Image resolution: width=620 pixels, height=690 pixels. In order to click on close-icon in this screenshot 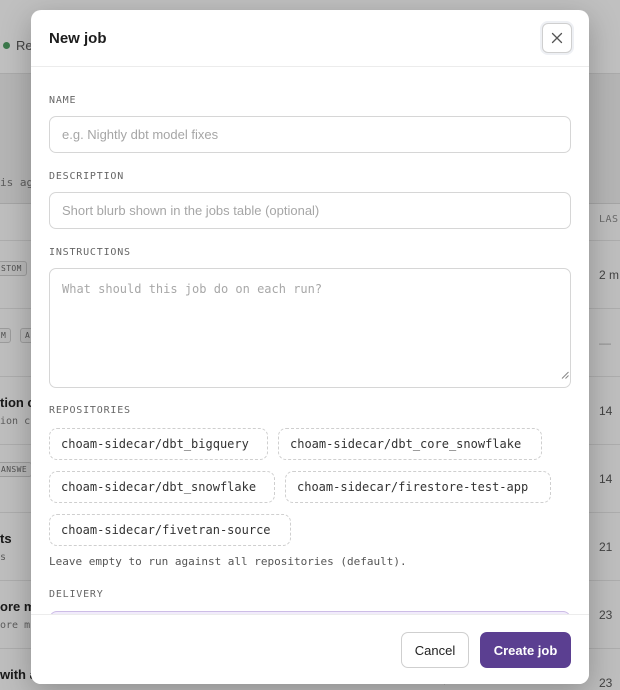, I will do `click(557, 38)`.